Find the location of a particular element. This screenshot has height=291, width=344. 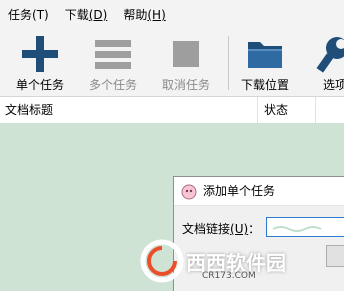

toolbar-separator is located at coordinates (228, 63).